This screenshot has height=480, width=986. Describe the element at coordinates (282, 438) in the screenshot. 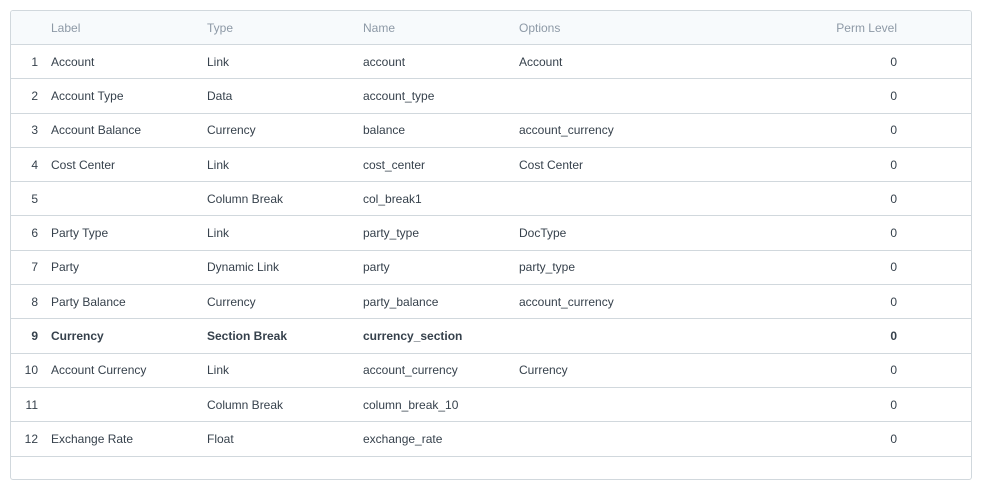

I see `field-type-cell: Float` at that location.